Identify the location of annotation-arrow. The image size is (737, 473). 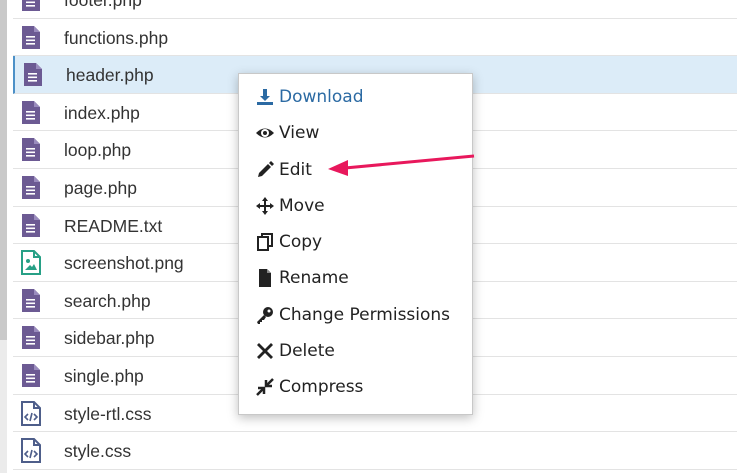
(401, 165).